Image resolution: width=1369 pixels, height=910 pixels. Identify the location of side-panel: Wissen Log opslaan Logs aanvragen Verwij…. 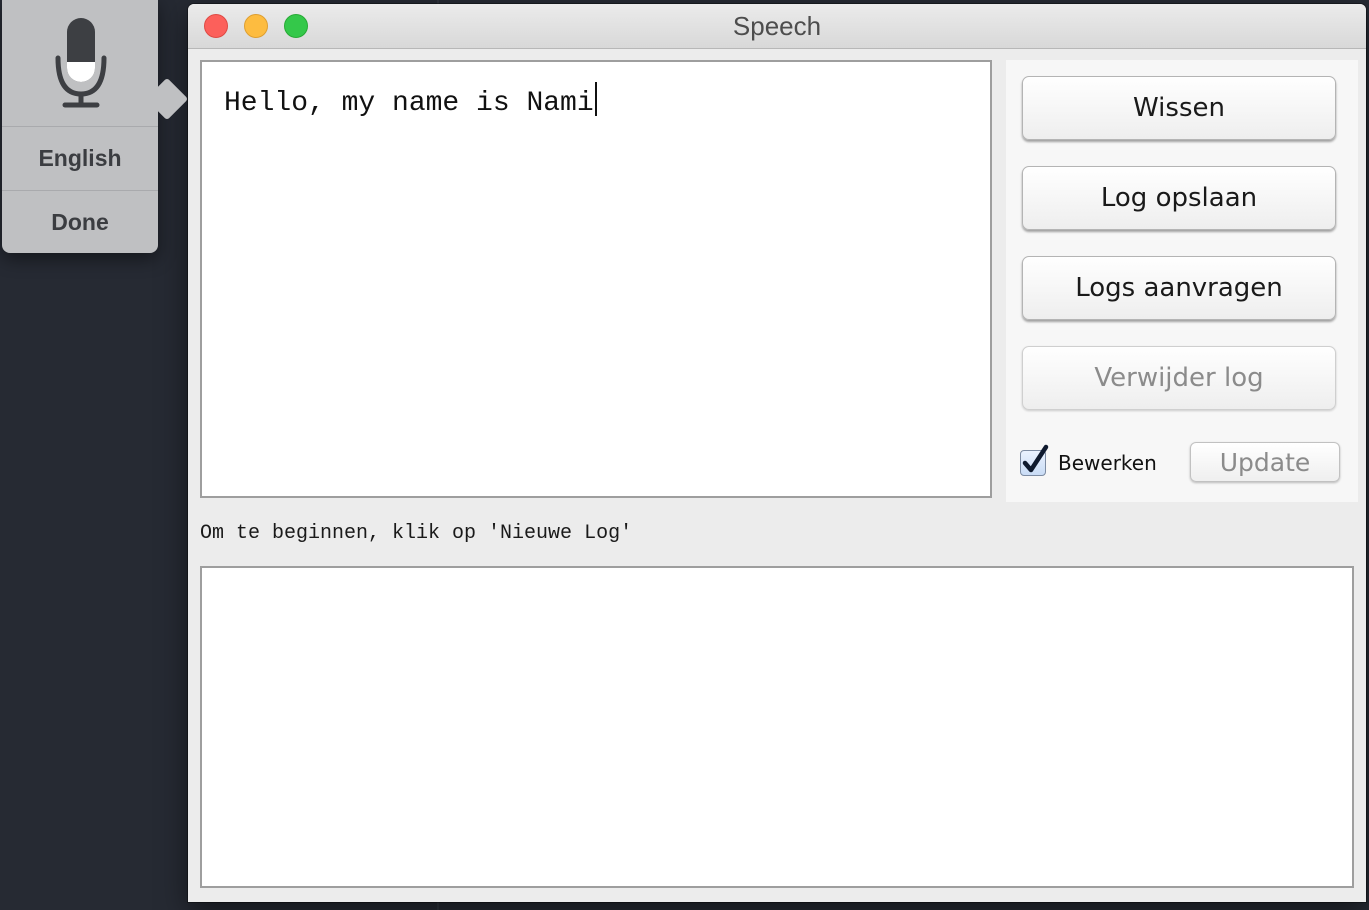
(1182, 281).